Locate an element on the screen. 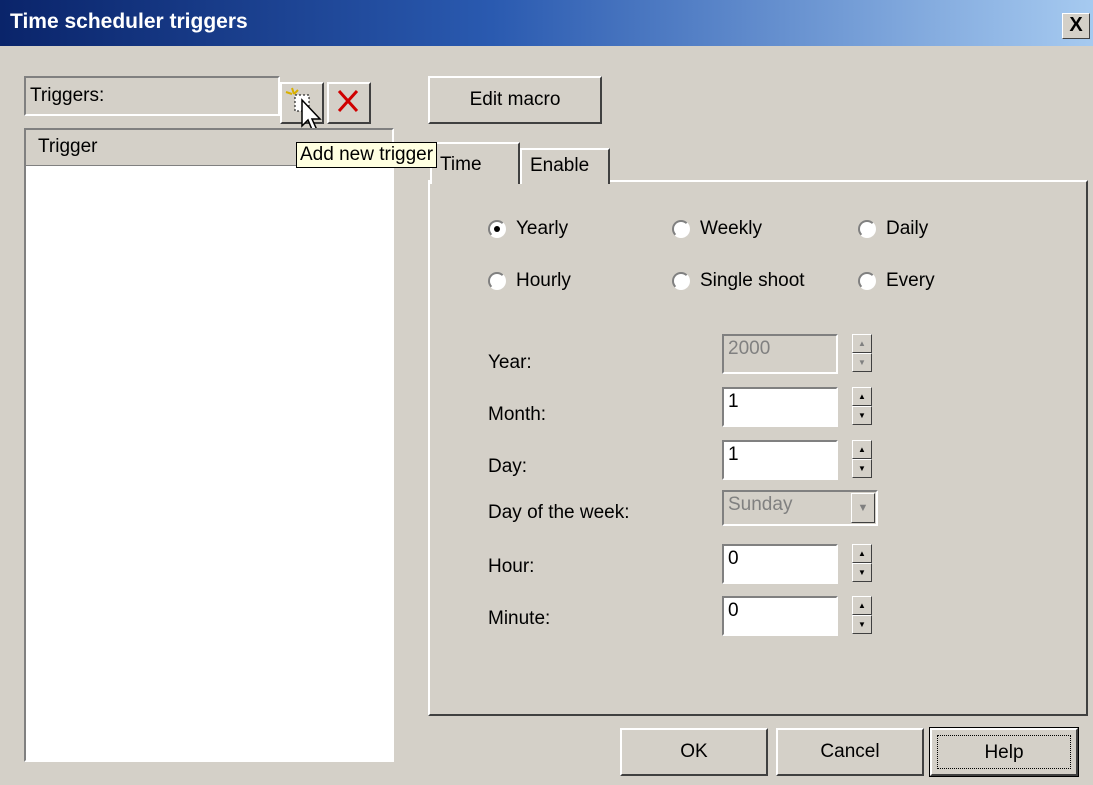  radio-yearly: Yearly is located at coordinates (528, 229).